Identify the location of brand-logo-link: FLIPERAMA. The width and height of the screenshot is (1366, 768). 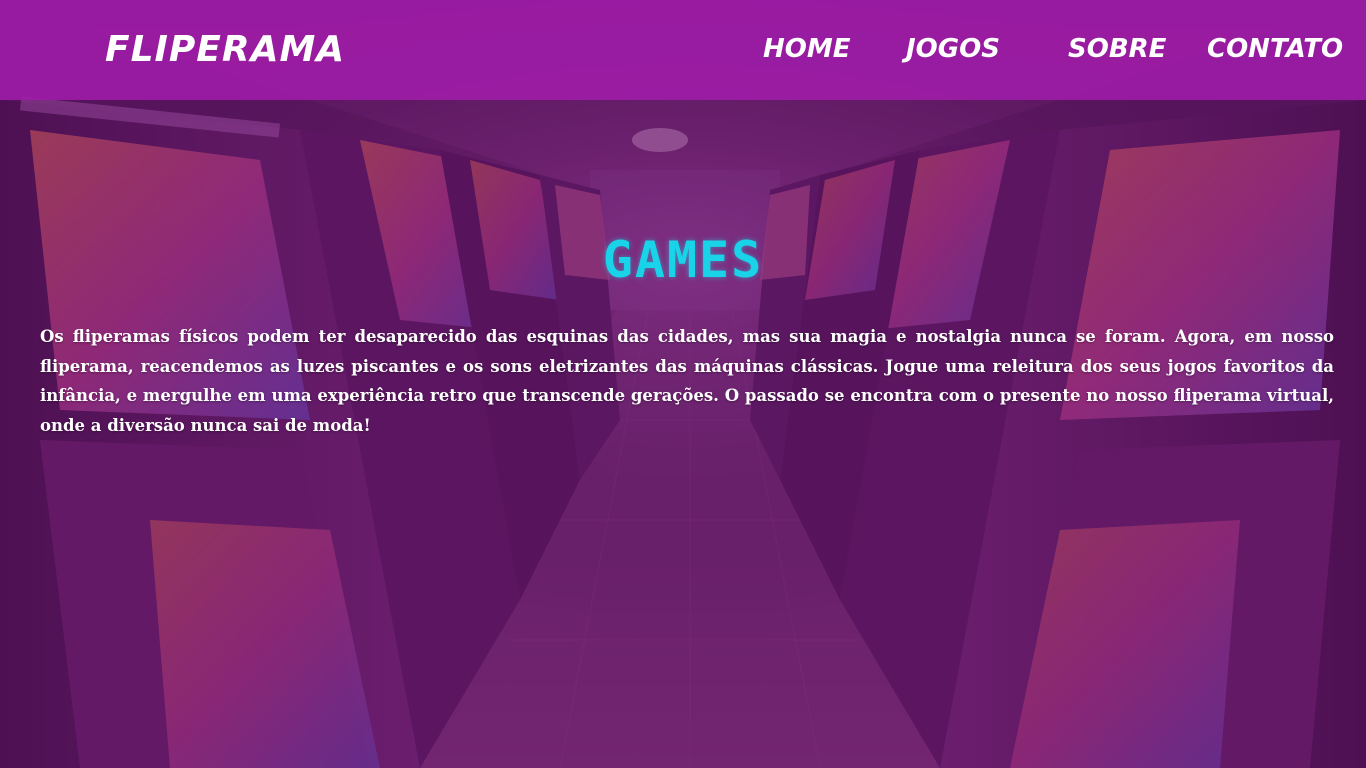
(225, 50).